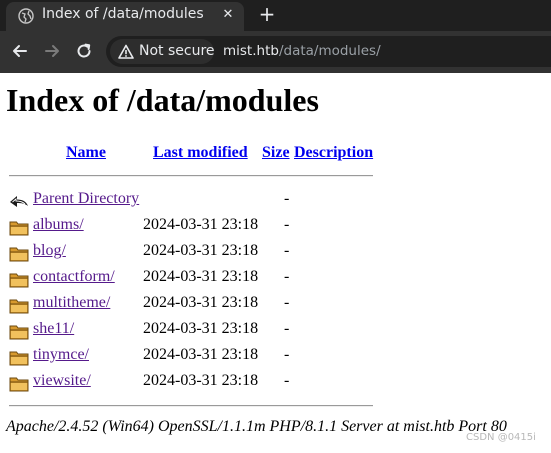 The width and height of the screenshot is (551, 453). Describe the element at coordinates (200, 153) in the screenshot. I see `column-header-last-modified: Last modified` at that location.